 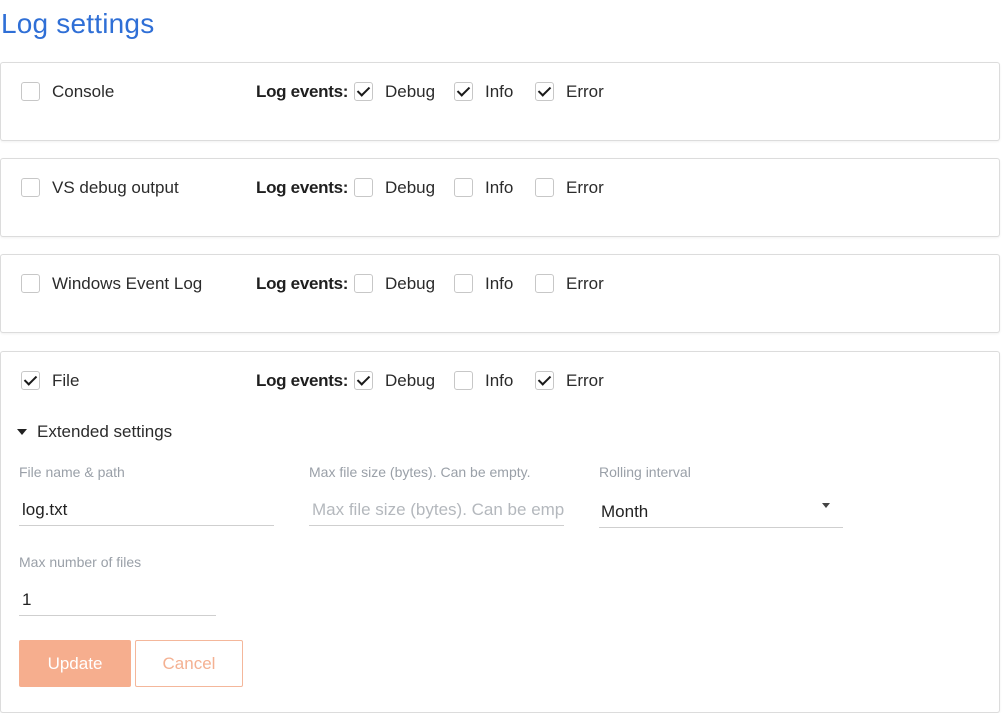 I want to click on update-button: Update, so click(x=75, y=663).